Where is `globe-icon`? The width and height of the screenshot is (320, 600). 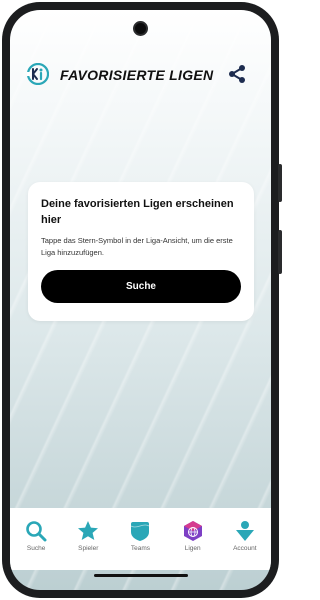
globe-icon is located at coordinates (192, 531).